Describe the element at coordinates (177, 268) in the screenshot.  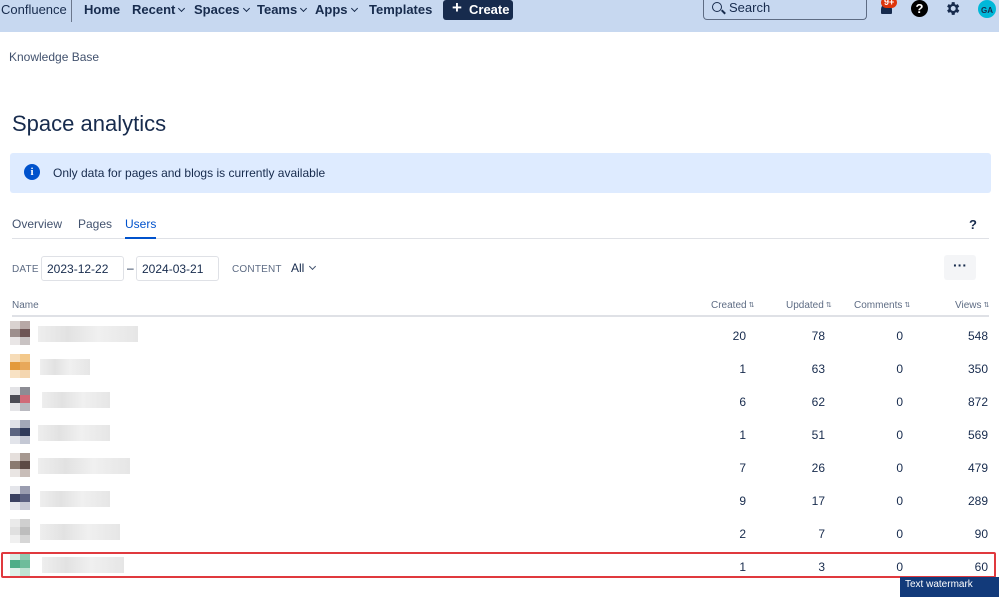
I see `date-to-field: 2024-03-21` at that location.